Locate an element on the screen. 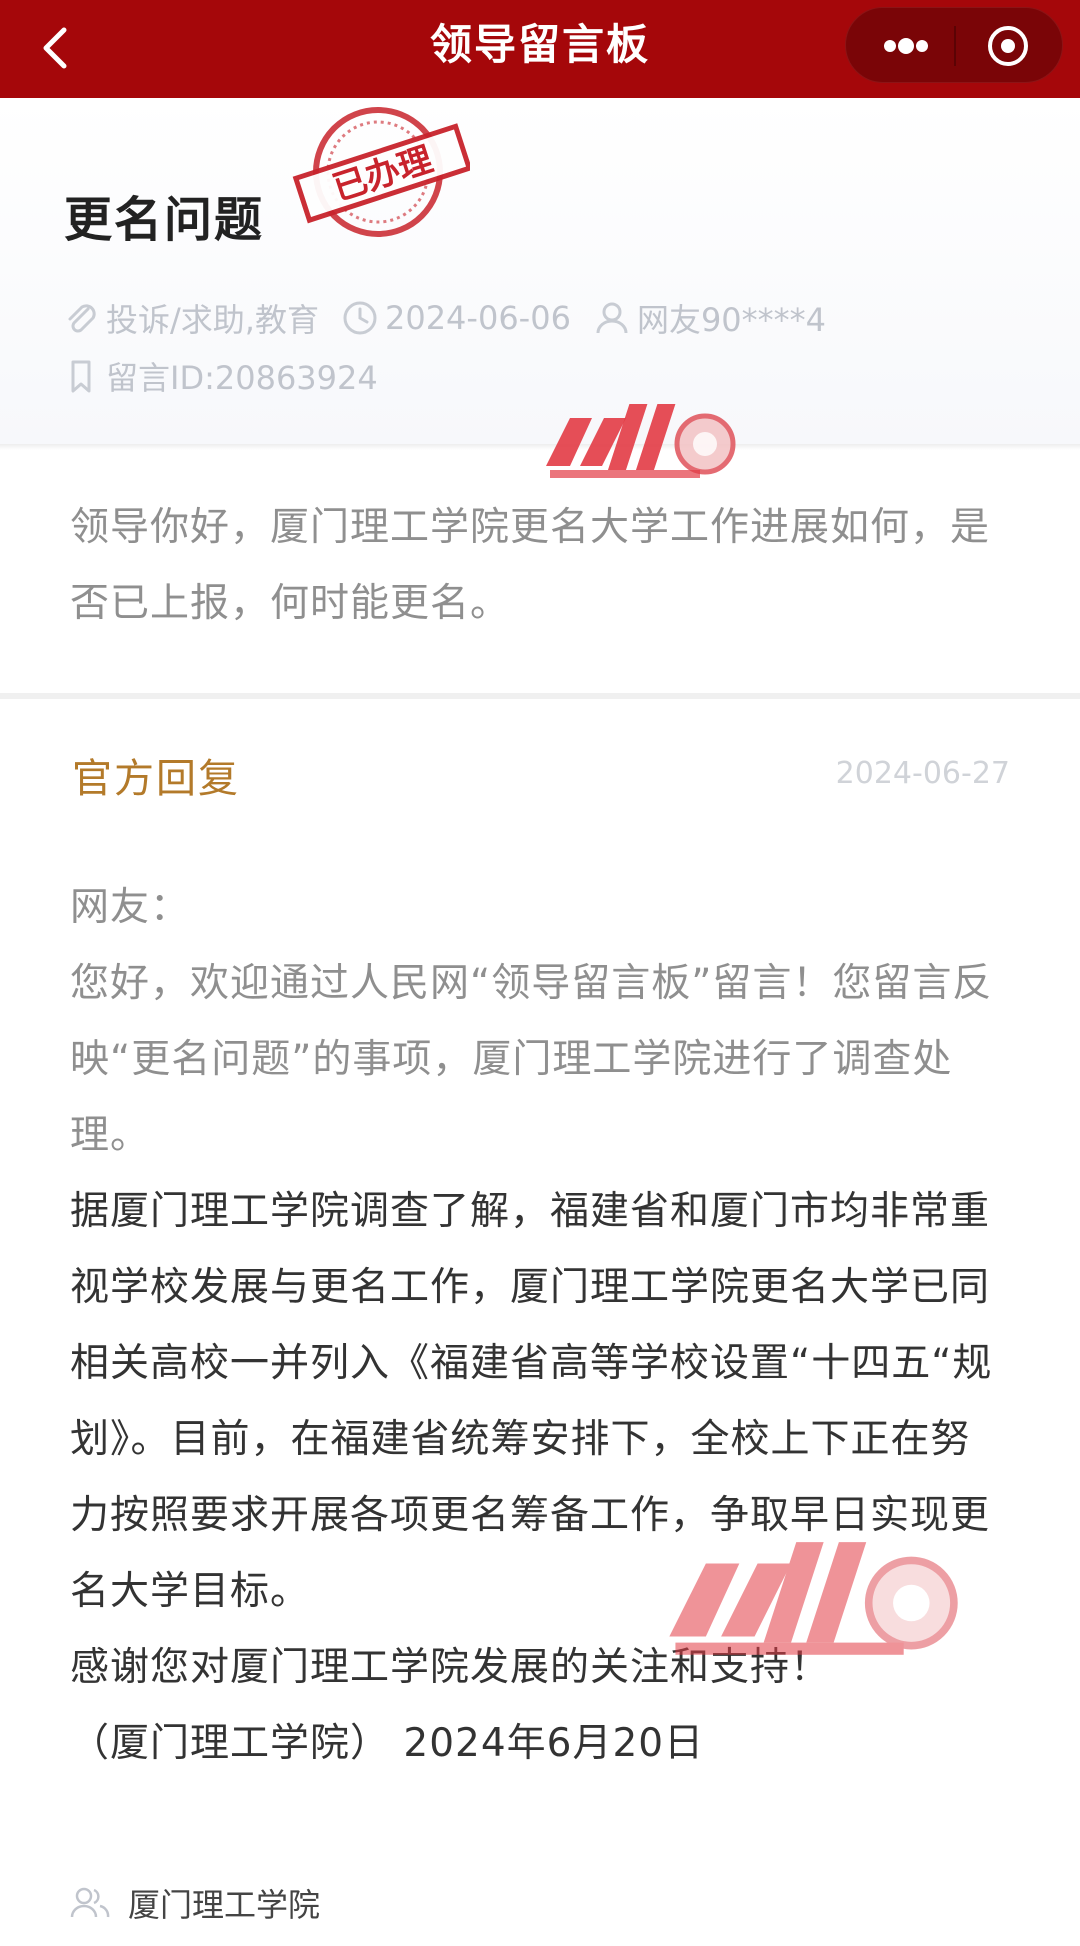  clock-icon is located at coordinates (360, 318).